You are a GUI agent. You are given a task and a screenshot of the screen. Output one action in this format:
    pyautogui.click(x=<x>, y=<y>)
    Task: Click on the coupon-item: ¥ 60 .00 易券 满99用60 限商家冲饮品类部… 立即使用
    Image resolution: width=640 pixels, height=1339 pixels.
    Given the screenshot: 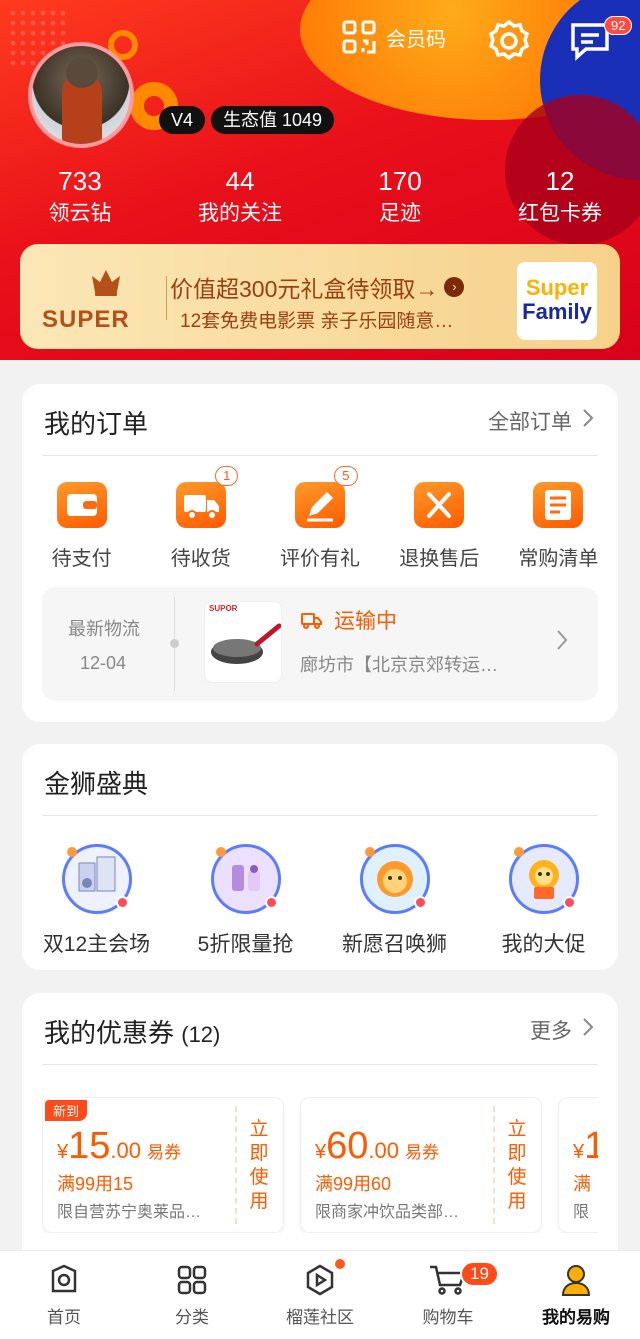 What is the action you would take?
    pyautogui.click(x=421, y=1165)
    